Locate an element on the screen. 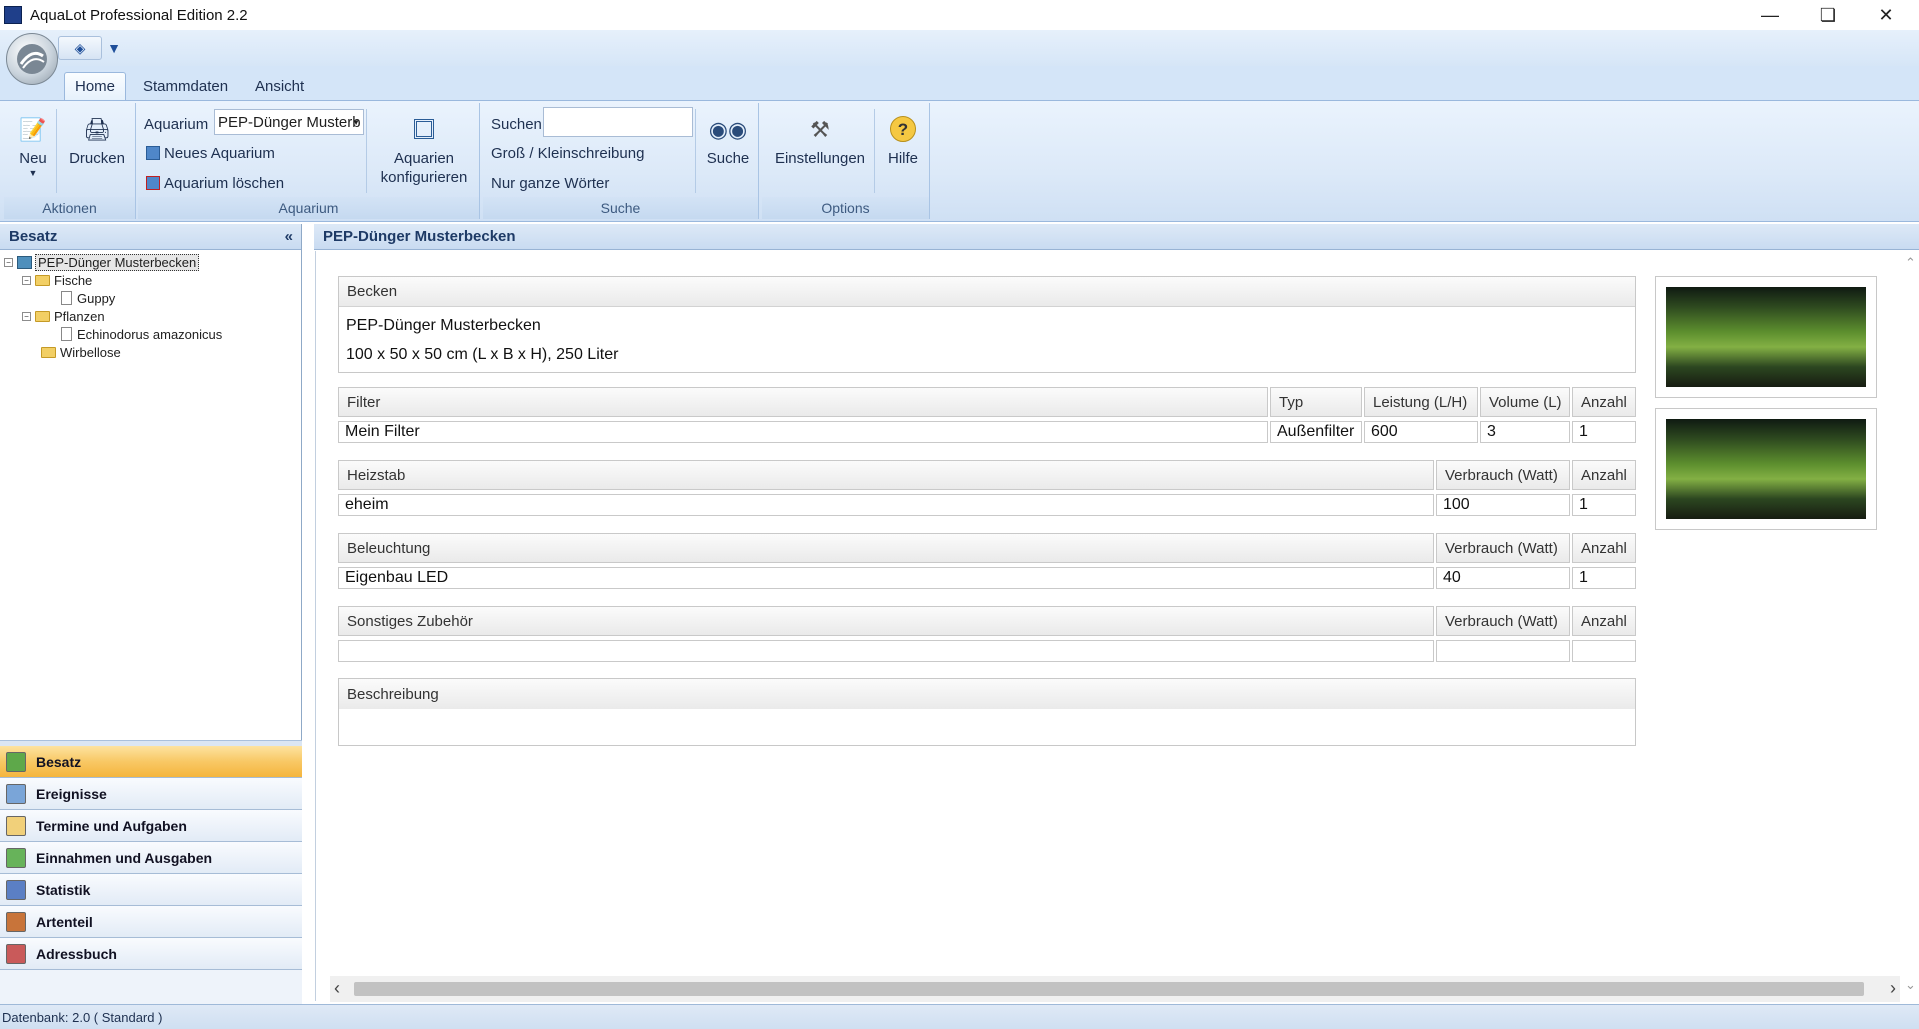 The image size is (1919, 1029). scrollbar-thumb is located at coordinates (1109, 989).